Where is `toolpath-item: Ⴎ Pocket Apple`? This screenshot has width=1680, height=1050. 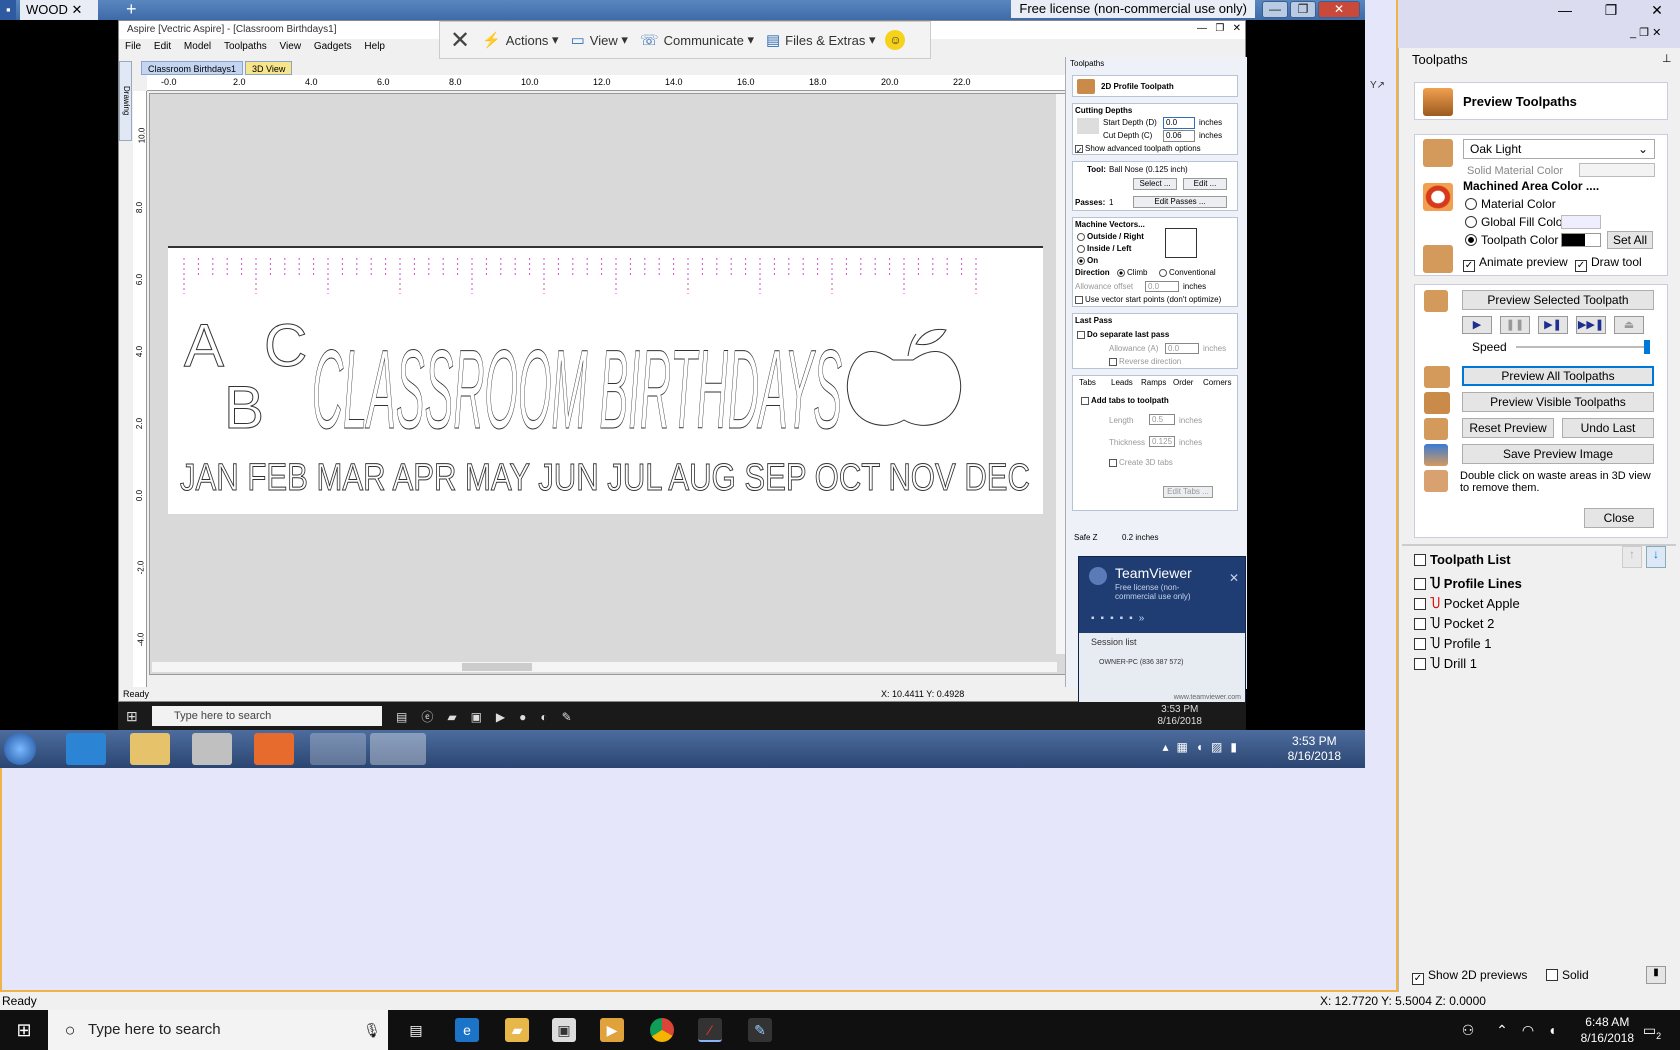 toolpath-item: Ⴎ Pocket Apple is located at coordinates (1467, 604).